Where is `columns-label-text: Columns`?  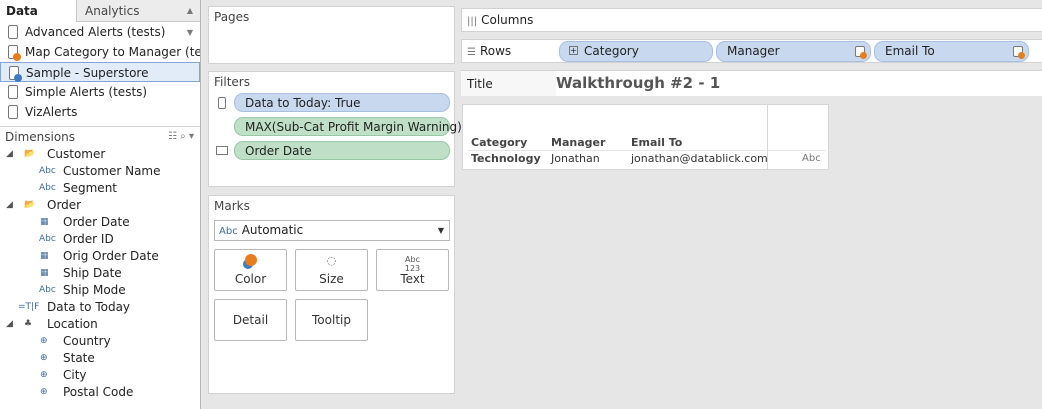
columns-label-text: Columns is located at coordinates (507, 20).